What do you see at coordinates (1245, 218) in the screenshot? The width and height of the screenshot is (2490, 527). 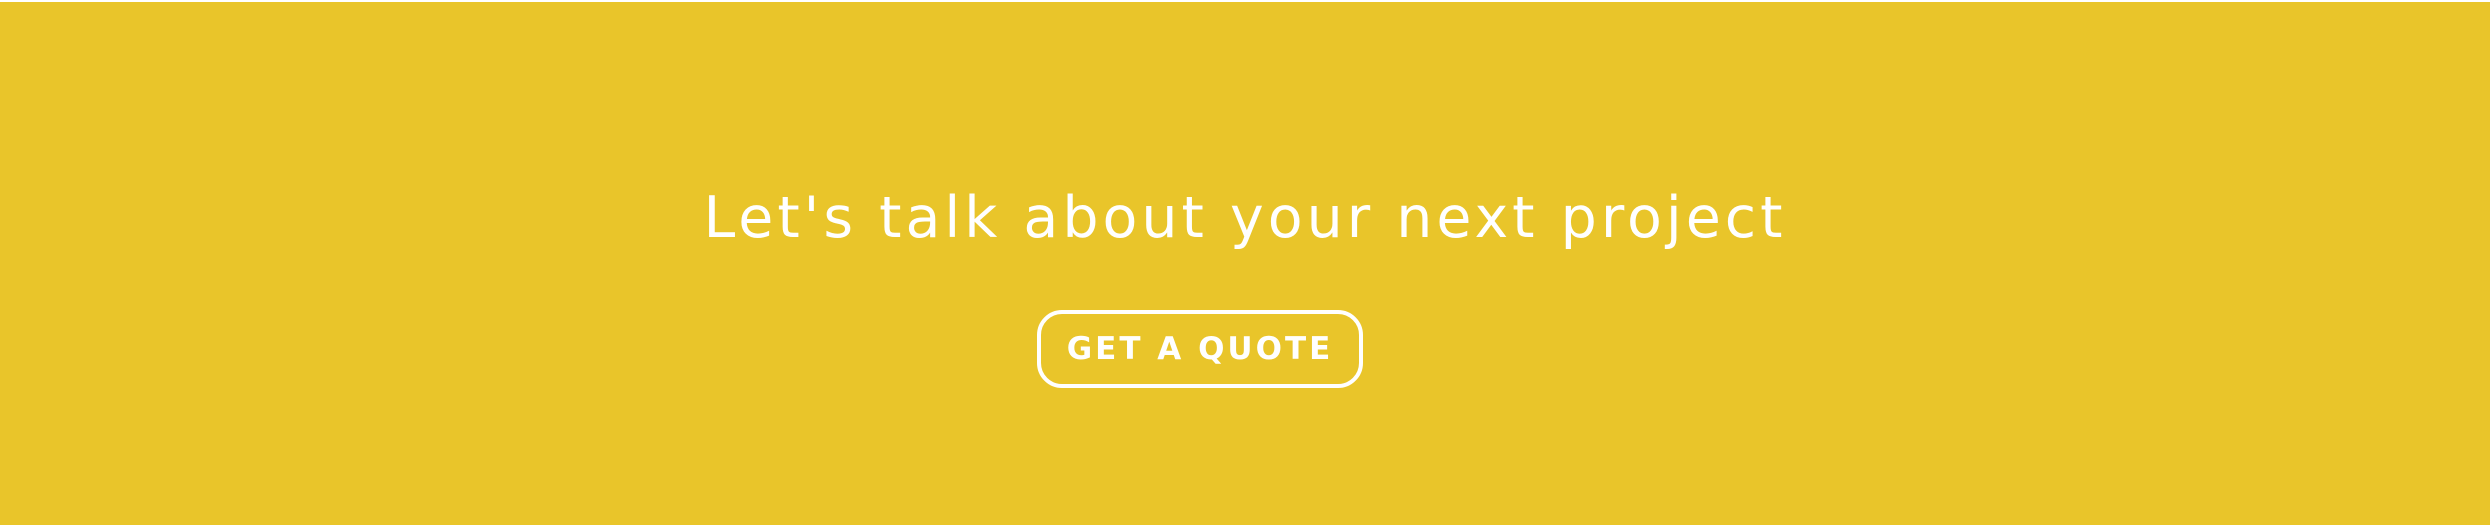 I see `banner-headline: Let's talk about your next project` at bounding box center [1245, 218].